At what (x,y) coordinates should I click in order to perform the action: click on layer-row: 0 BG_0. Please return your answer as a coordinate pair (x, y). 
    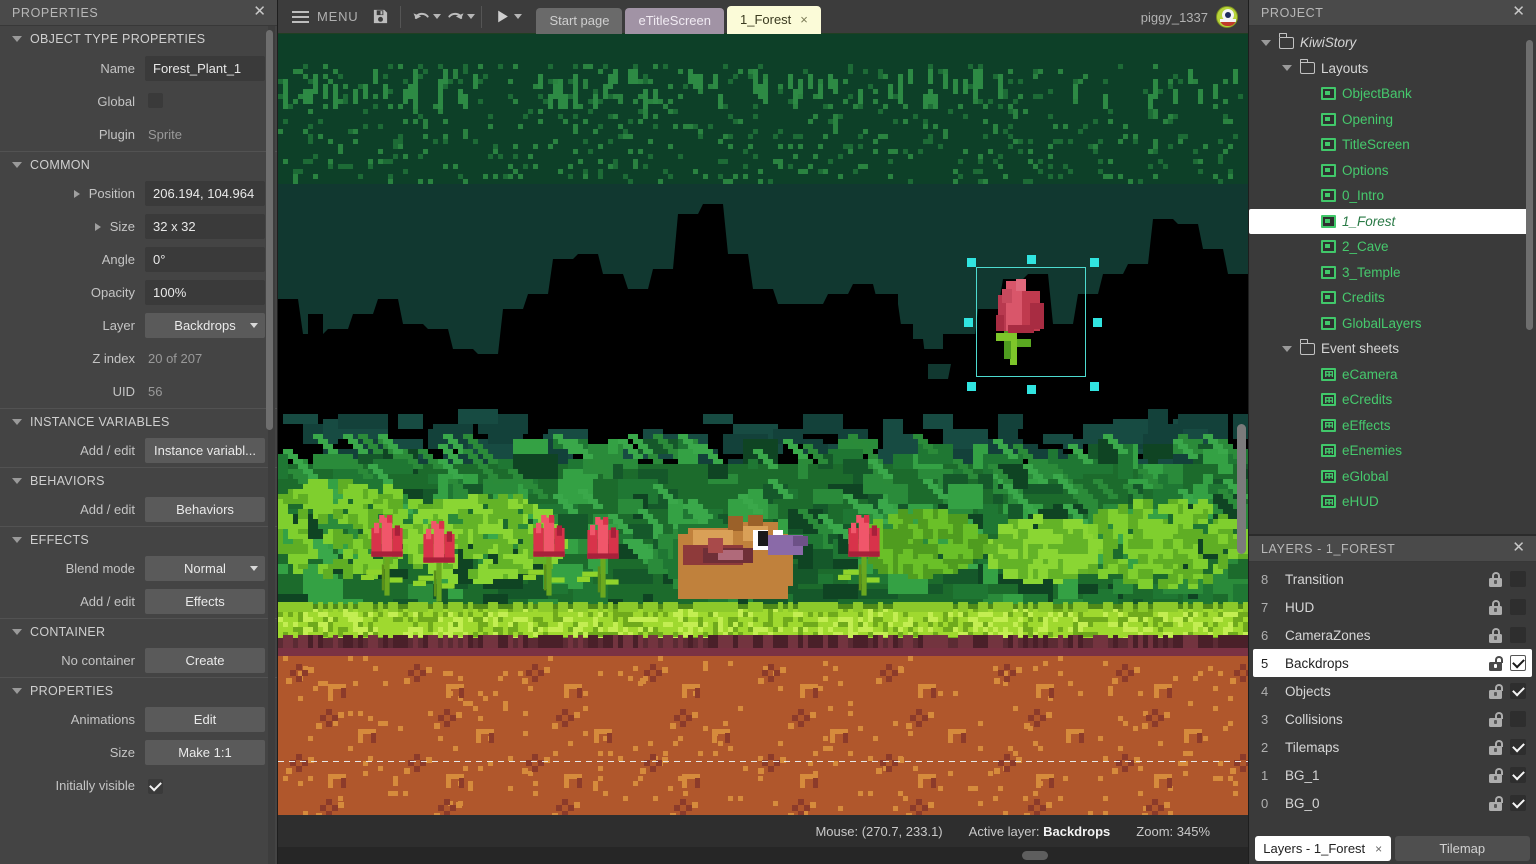
    Looking at the image, I should click on (1392, 803).